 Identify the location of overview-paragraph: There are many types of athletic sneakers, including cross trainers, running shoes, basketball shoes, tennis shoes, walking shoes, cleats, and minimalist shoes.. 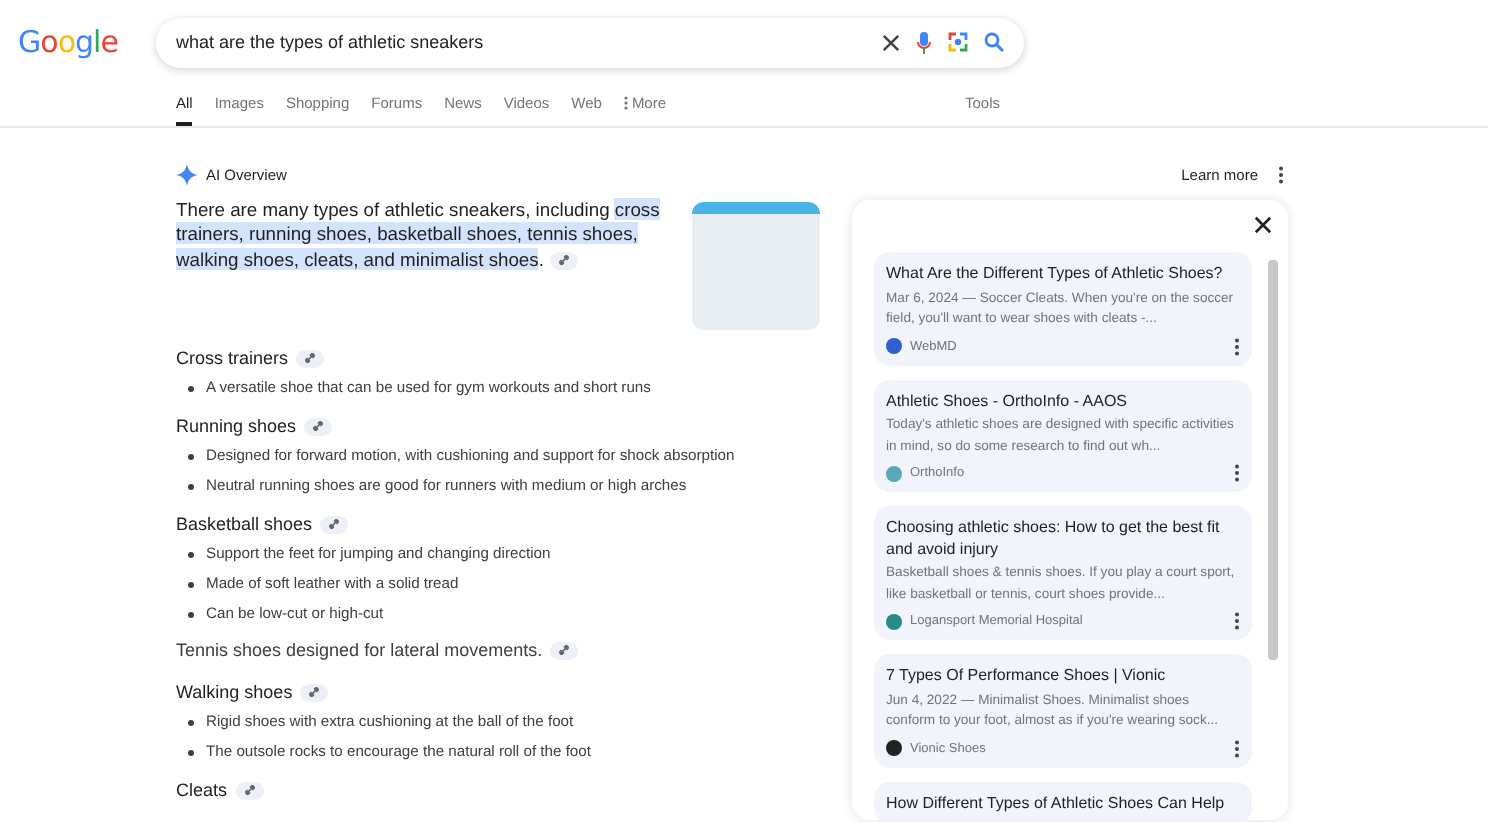
(419, 236).